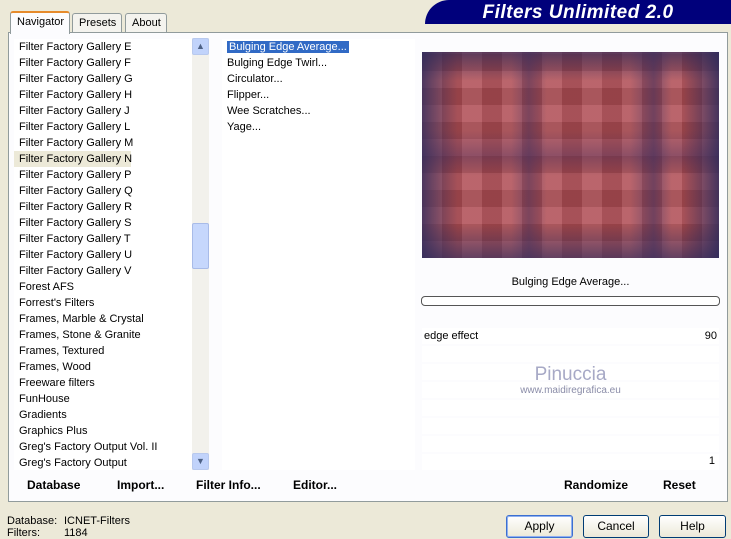 The height and width of the screenshot is (539, 731). I want to click on category-item: Filter Factory Gallery F, so click(103, 63).